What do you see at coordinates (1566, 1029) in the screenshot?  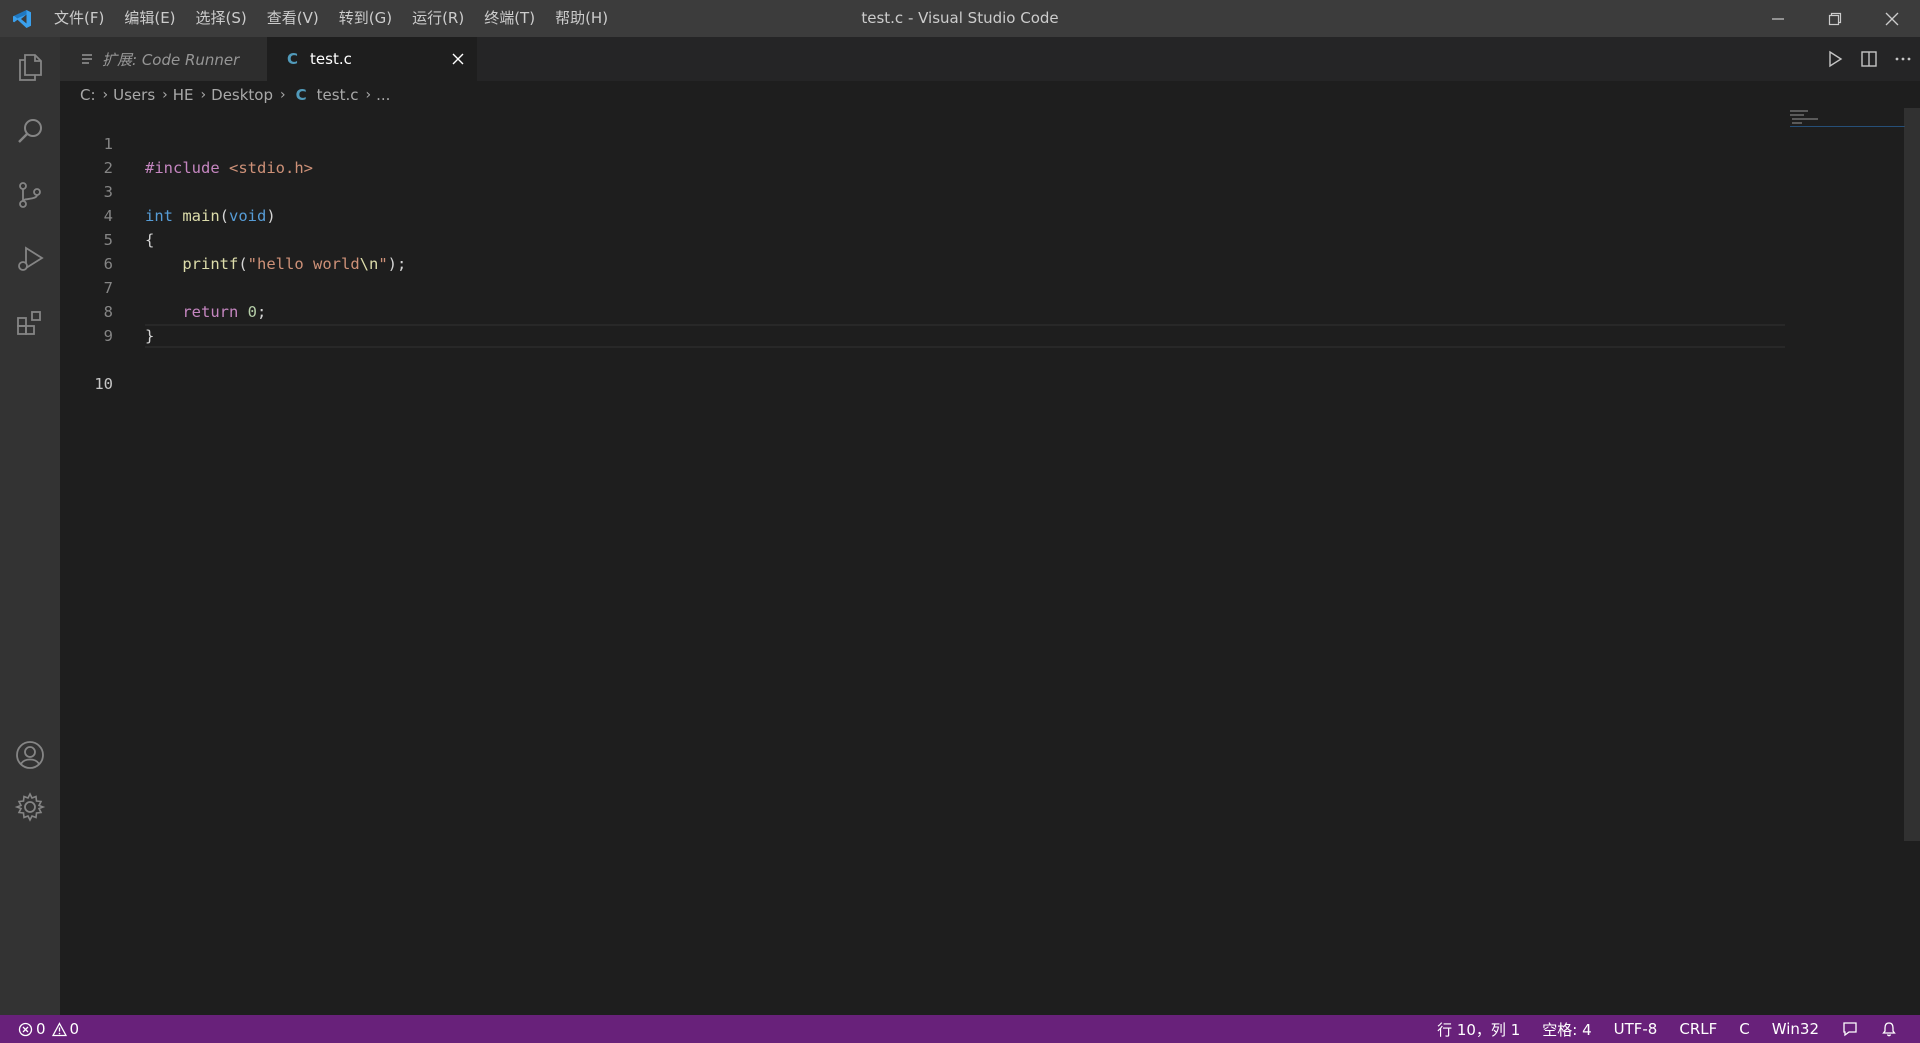 I see `indentation: 空格: 4` at bounding box center [1566, 1029].